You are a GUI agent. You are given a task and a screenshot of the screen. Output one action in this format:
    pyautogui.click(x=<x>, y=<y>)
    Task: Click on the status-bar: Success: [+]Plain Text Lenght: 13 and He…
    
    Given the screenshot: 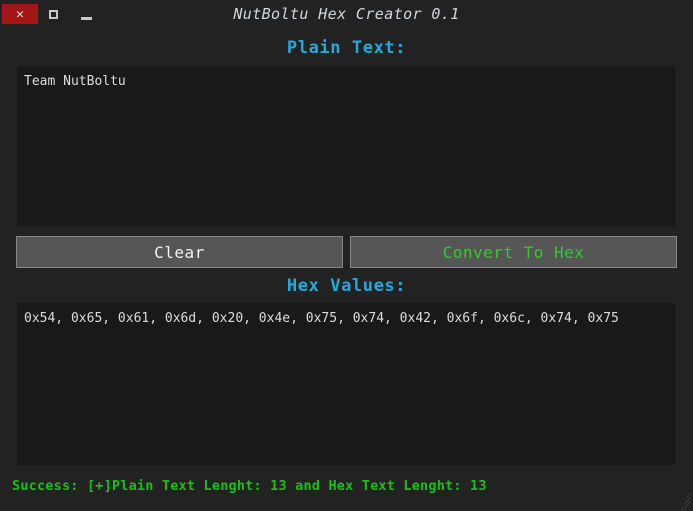 What is the action you would take?
    pyautogui.click(x=346, y=488)
    